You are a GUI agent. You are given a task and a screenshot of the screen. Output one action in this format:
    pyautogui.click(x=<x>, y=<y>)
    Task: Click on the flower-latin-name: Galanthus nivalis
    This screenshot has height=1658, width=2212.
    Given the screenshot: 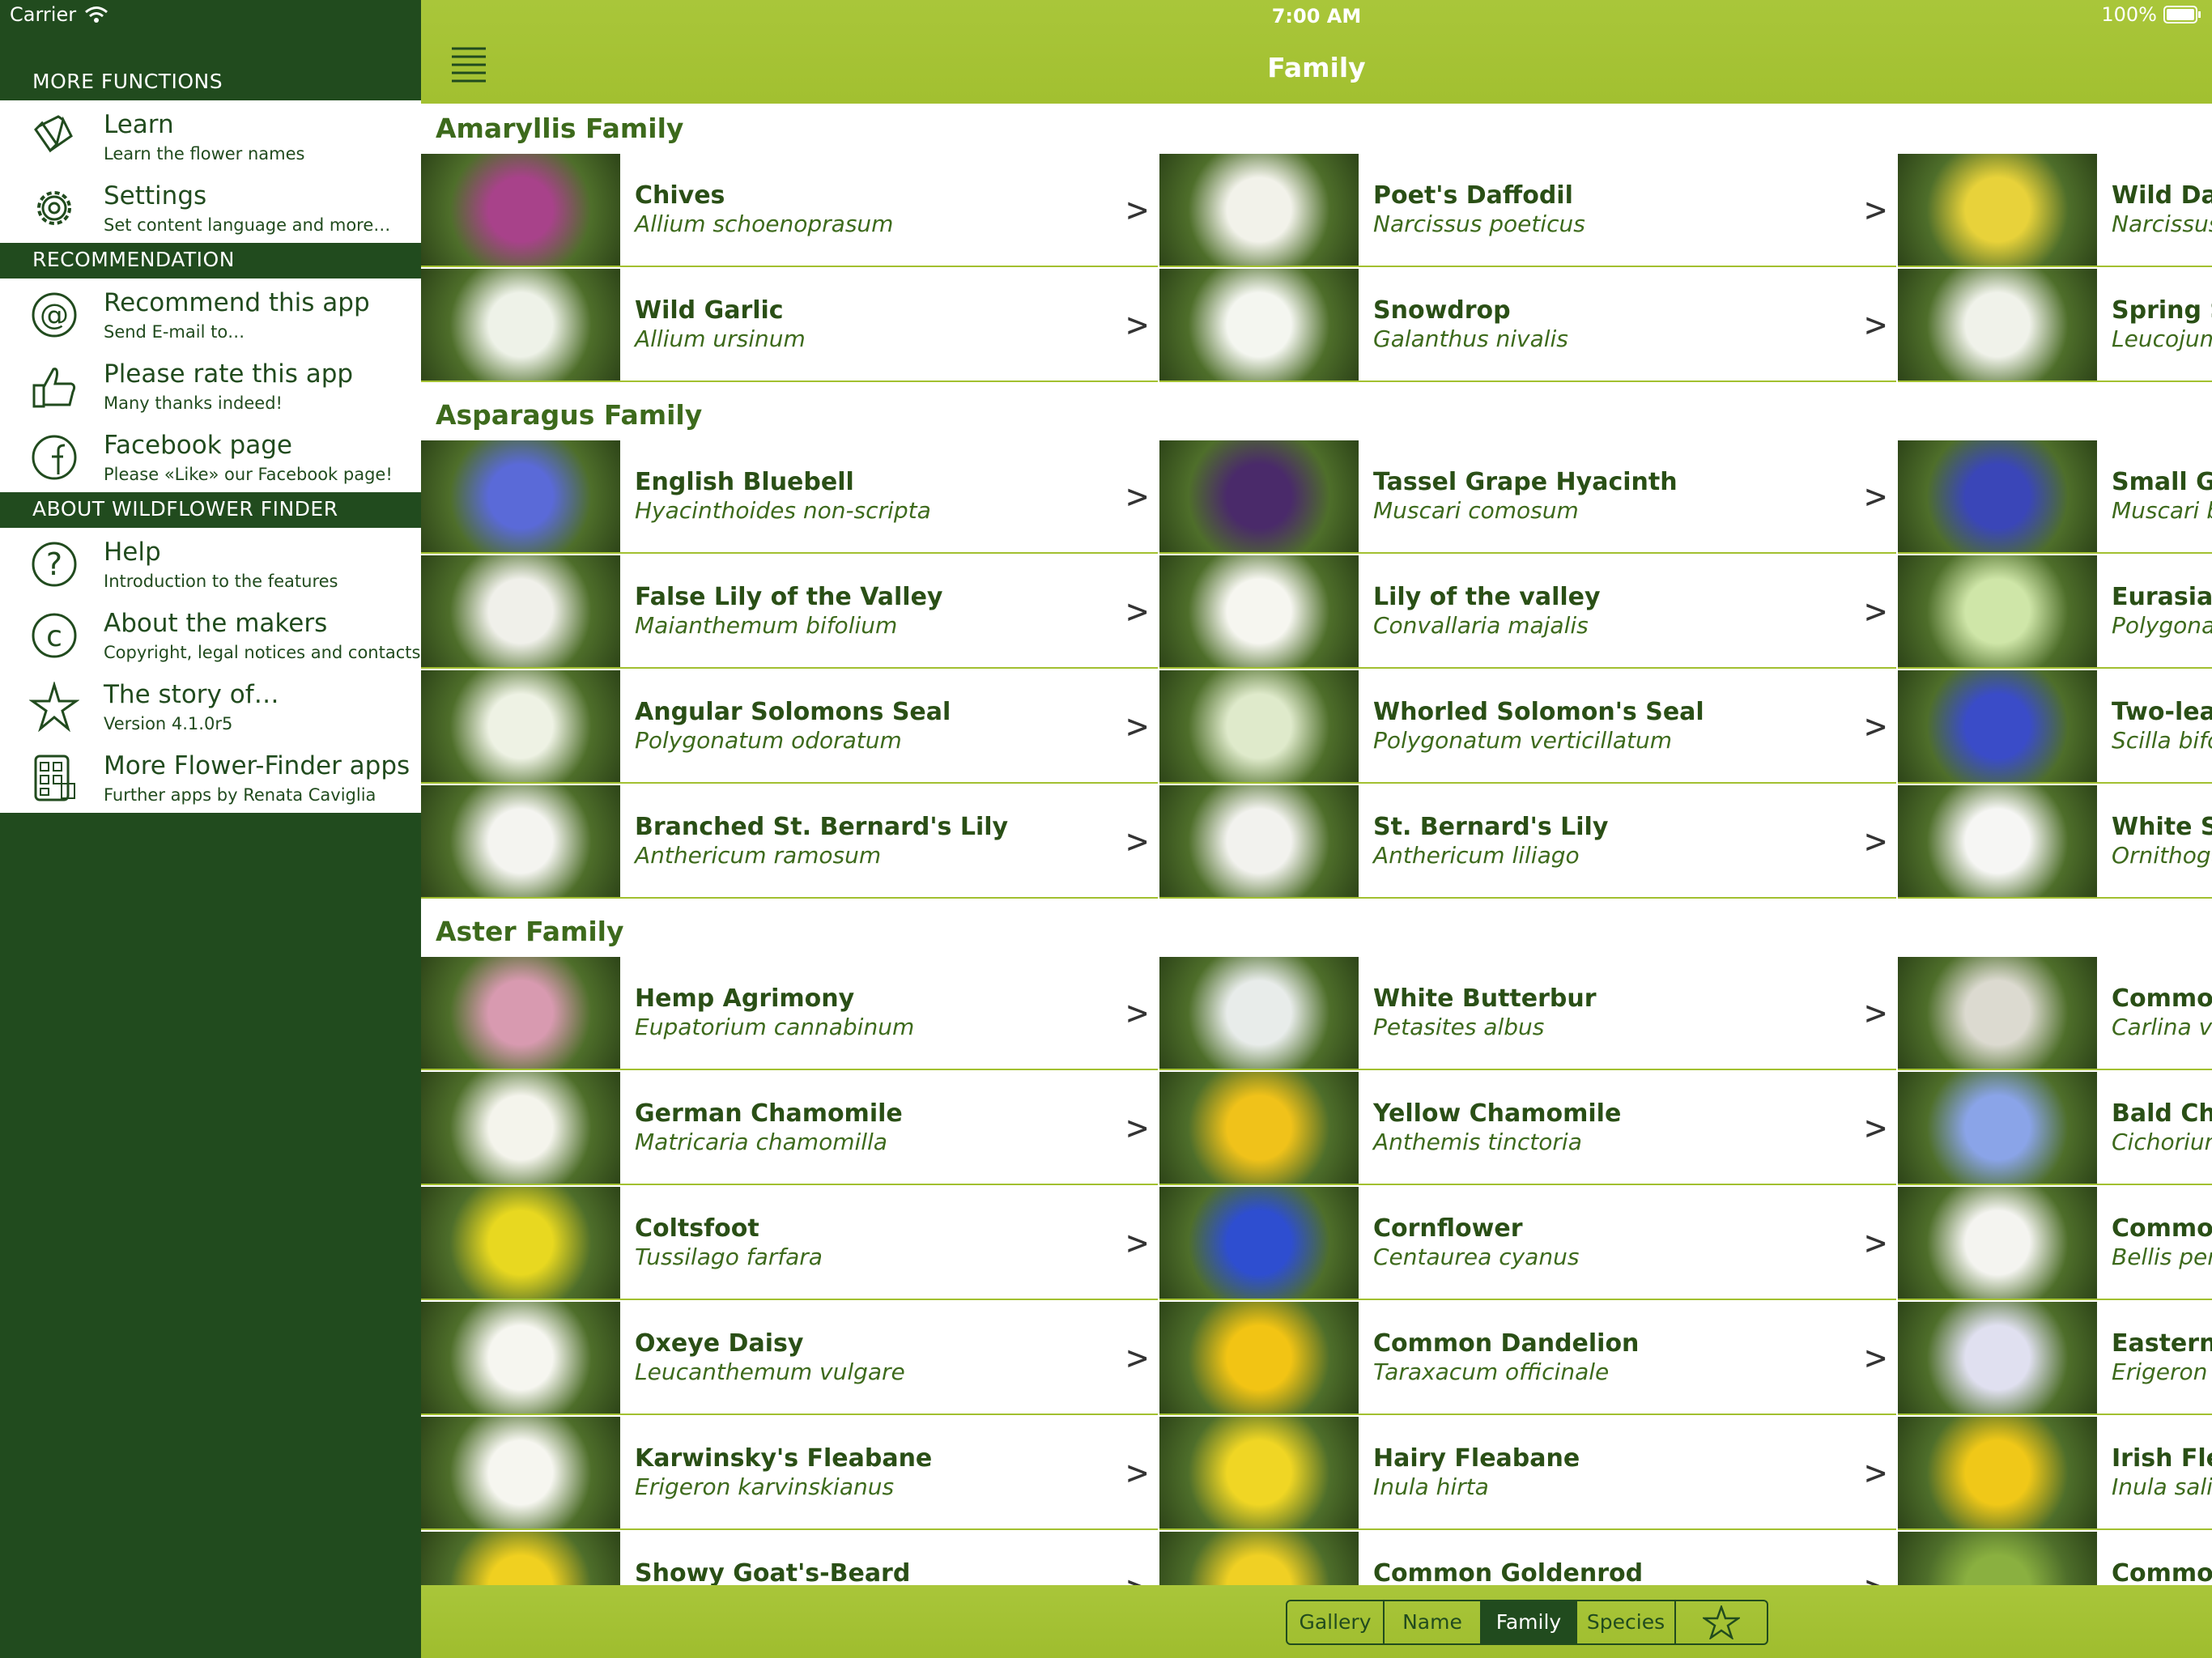 What is the action you would take?
    pyautogui.click(x=1471, y=338)
    